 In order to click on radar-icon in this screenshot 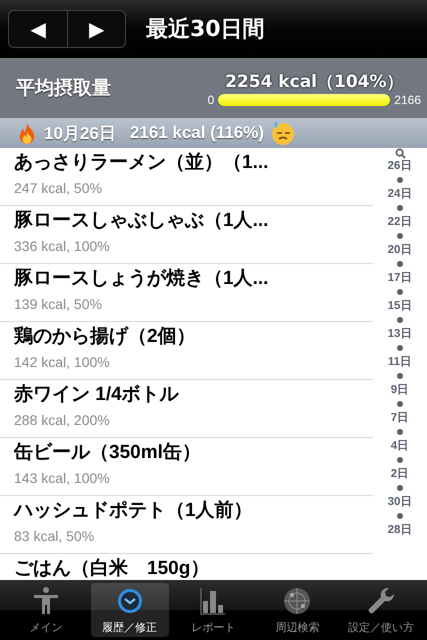, I will do `click(297, 601)`.